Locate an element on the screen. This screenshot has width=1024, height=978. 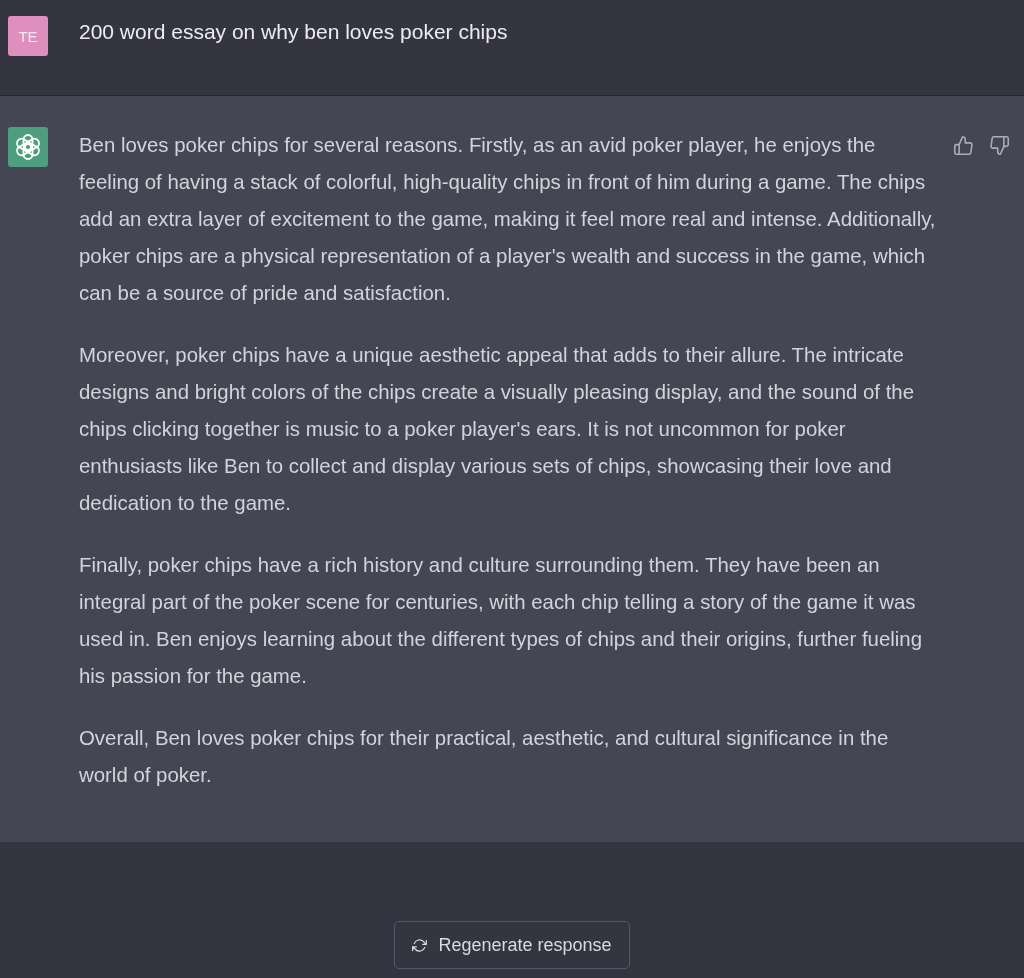
response-paragraph: Ben loves poker chips for several reasons. Firstly, as an avid poker player, he enjoys the feeling of having a stack of colorful, high-quality chips in front of him during a game. The chips add an extra layer of excitement to the game, making it feel more real and intense. Additionally, poker chips are a physical representation of a player's wealth and success in the game, which can be a source of pride and satisfaction. is located at coordinates (508, 219).